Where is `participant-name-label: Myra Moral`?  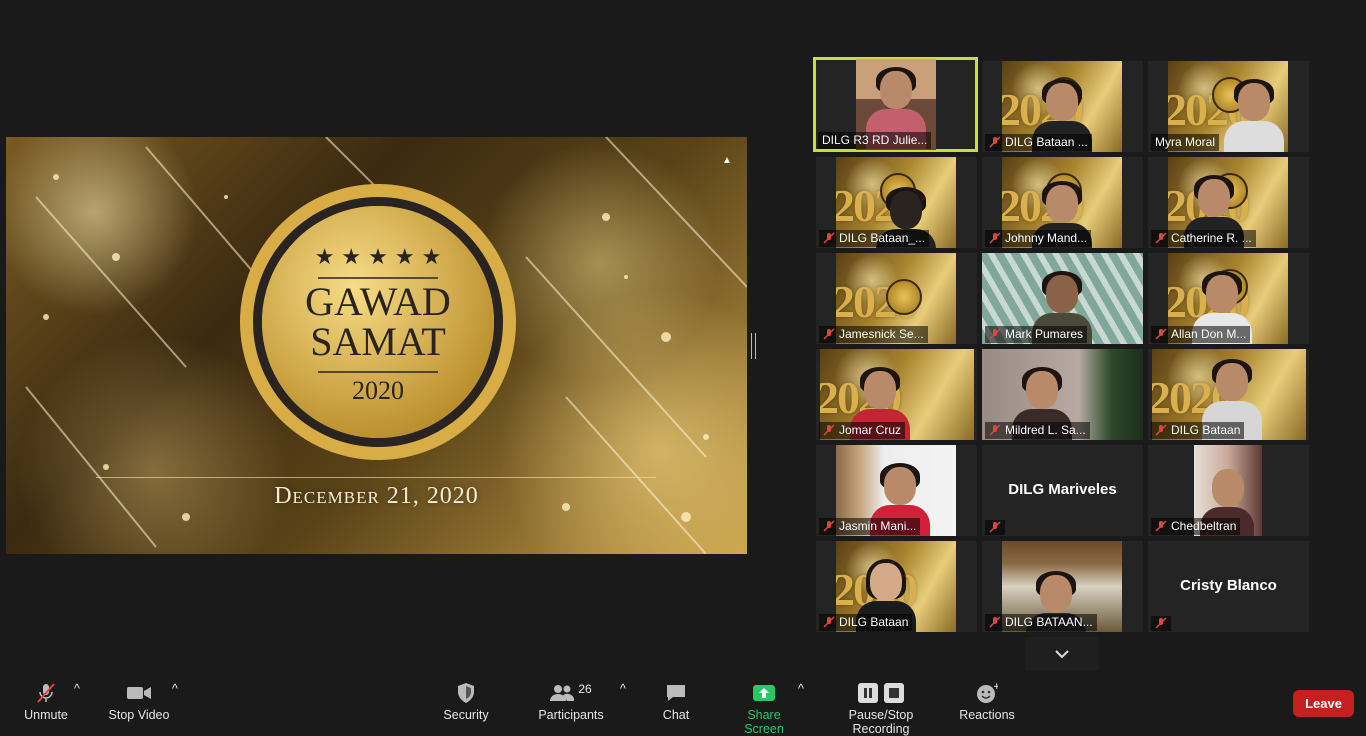 participant-name-label: Myra Moral is located at coordinates (1185, 142).